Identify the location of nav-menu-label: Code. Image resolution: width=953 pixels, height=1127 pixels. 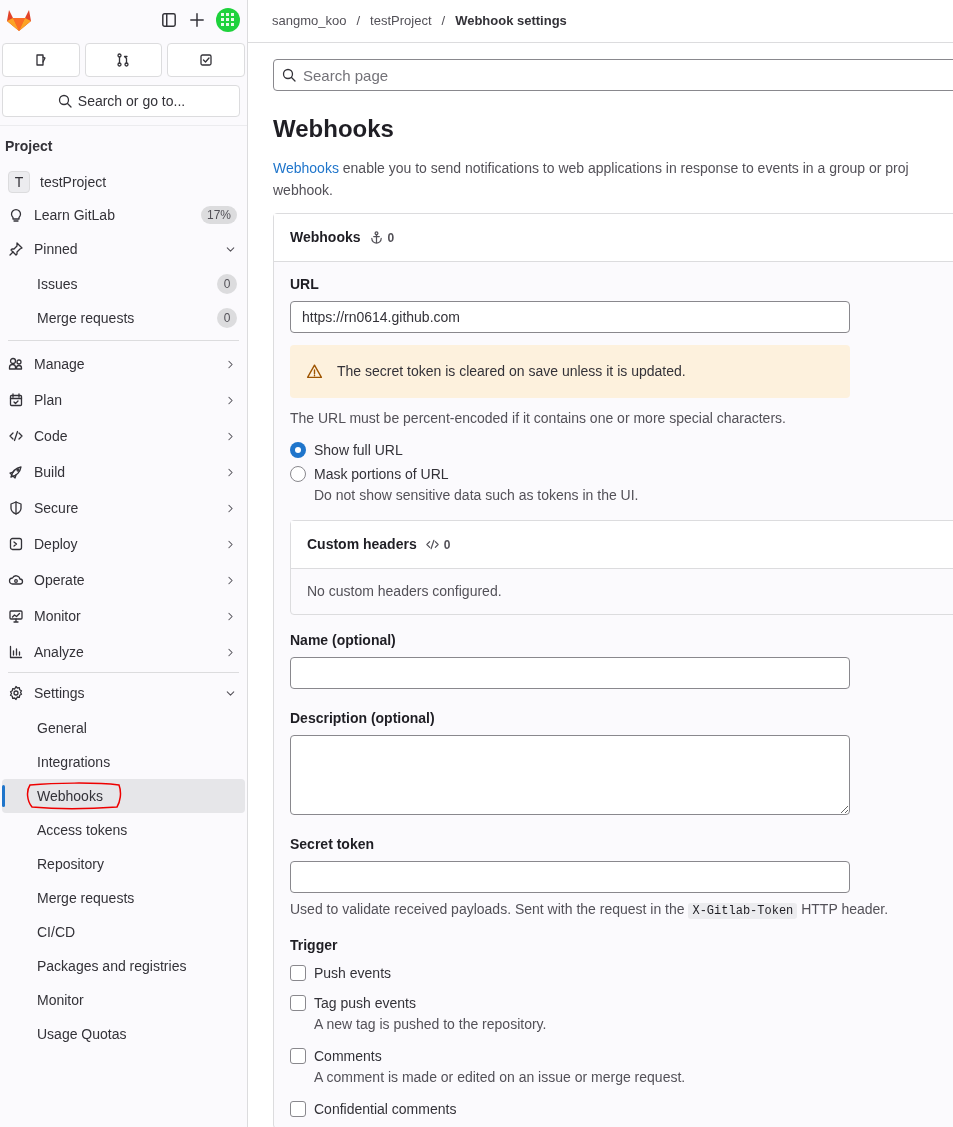
(51, 436).